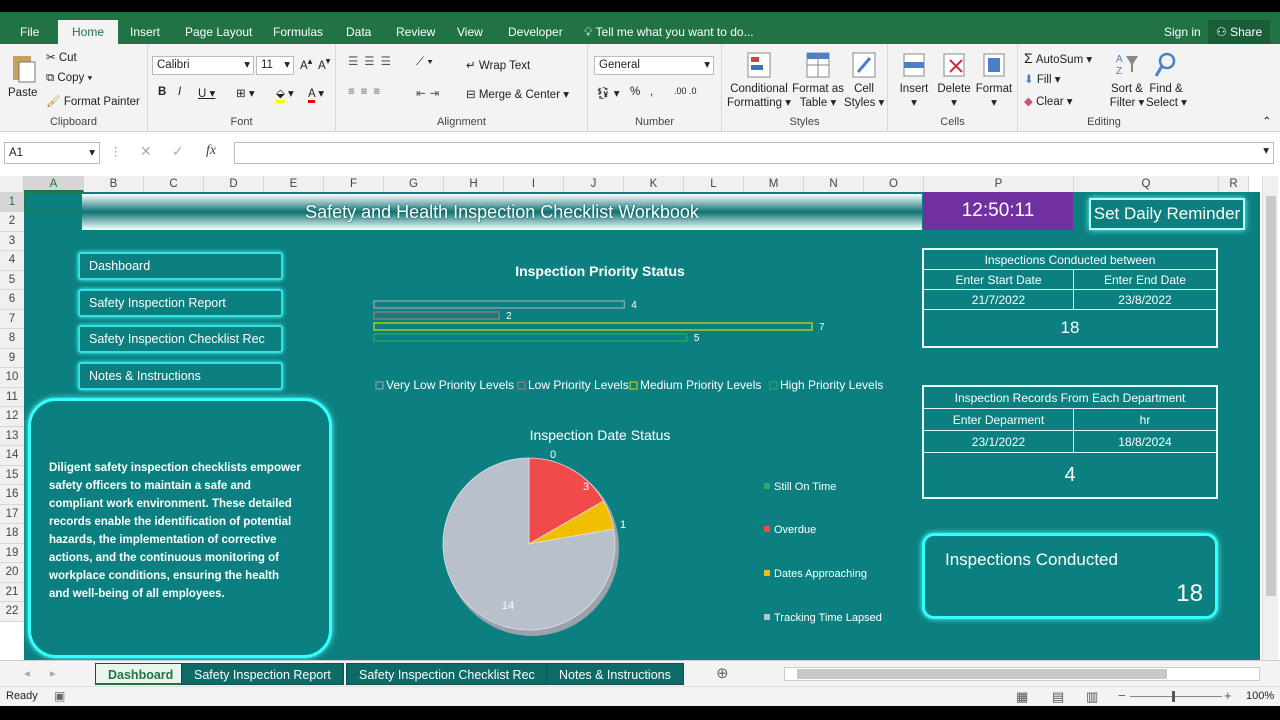  I want to click on cancel-icon: ✕, so click(146, 151).